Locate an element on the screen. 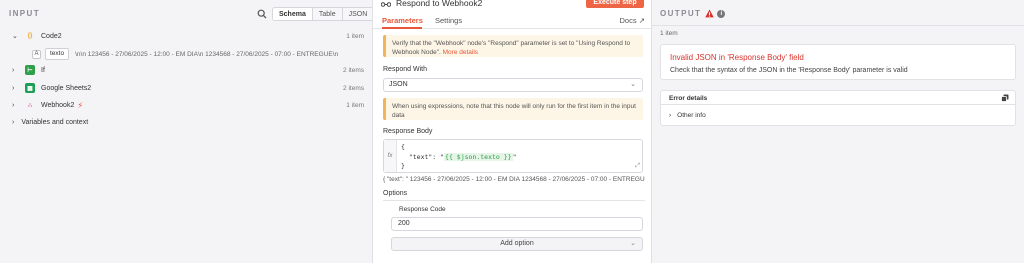 The image size is (1024, 263). expand-editor-icon: ⤢ is located at coordinates (637, 166).